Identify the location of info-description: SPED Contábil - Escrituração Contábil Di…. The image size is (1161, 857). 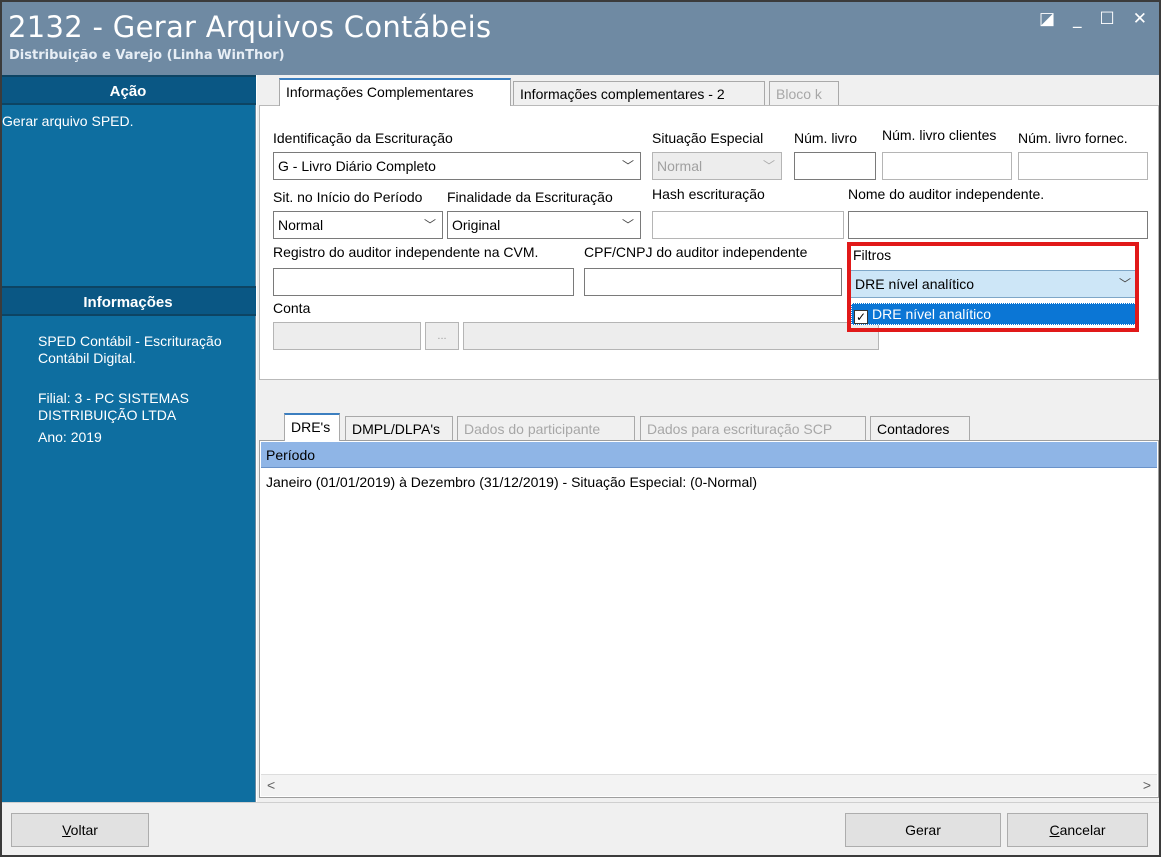
(130, 349).